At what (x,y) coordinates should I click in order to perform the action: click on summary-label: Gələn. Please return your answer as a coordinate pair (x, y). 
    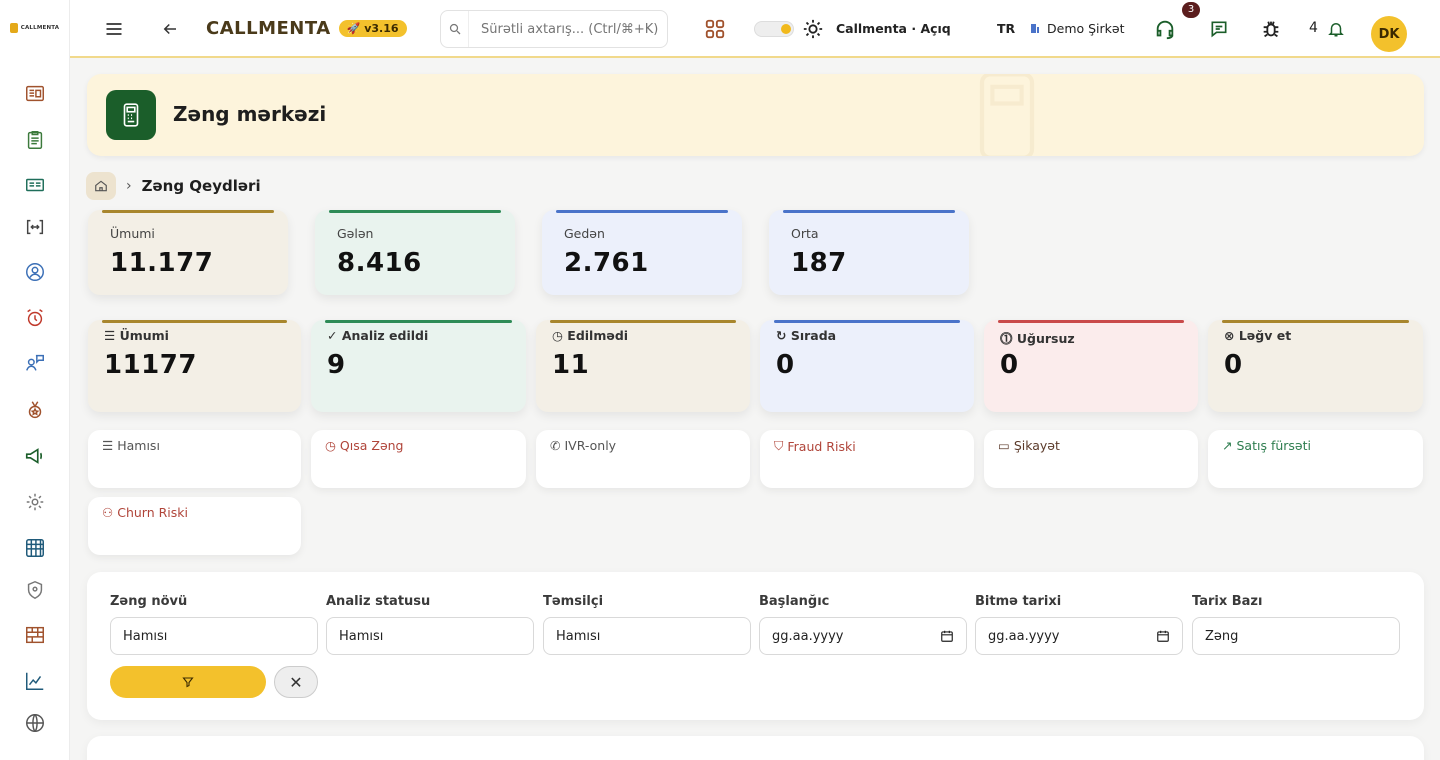
    Looking at the image, I should click on (355, 233).